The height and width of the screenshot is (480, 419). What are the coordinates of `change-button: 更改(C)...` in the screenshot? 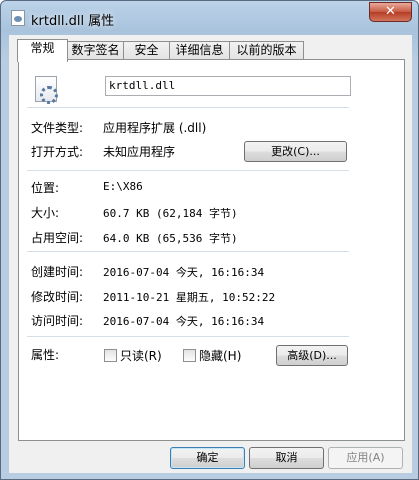 It's located at (295, 151).